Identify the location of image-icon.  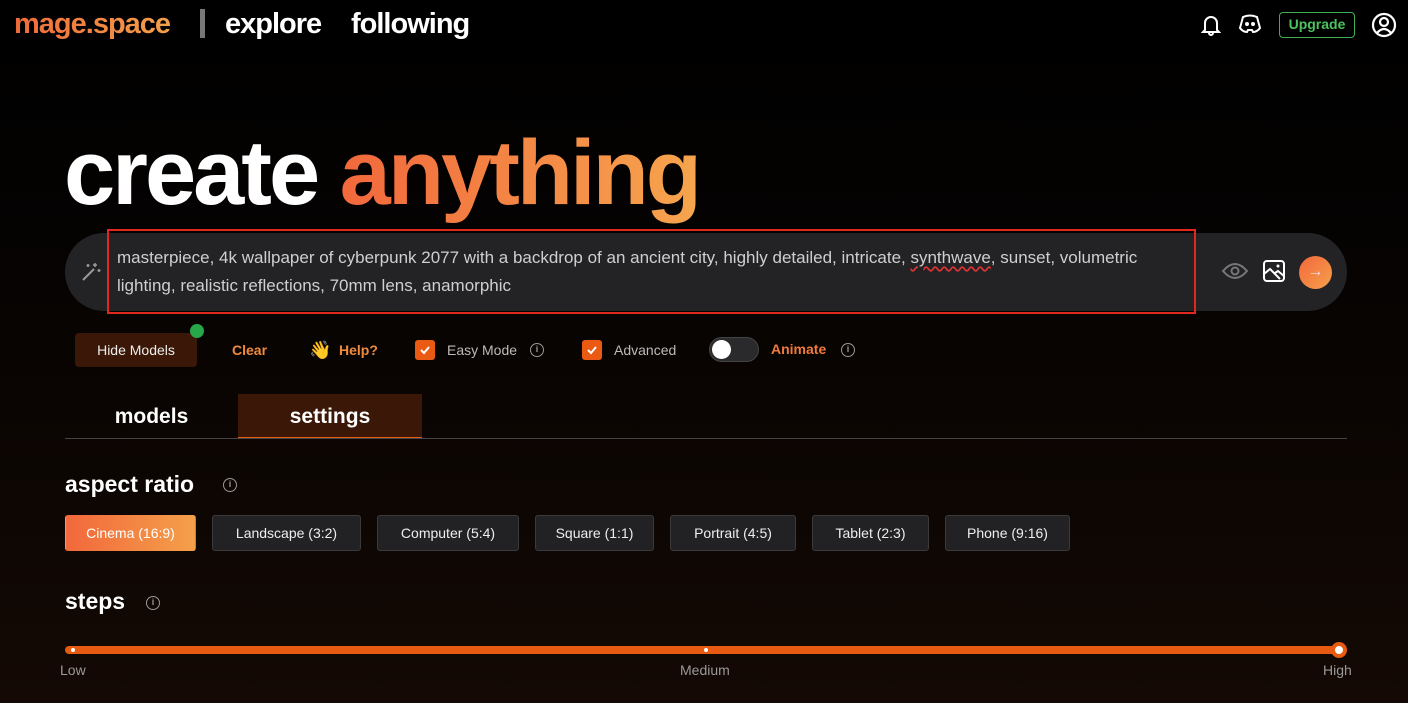
(1274, 271).